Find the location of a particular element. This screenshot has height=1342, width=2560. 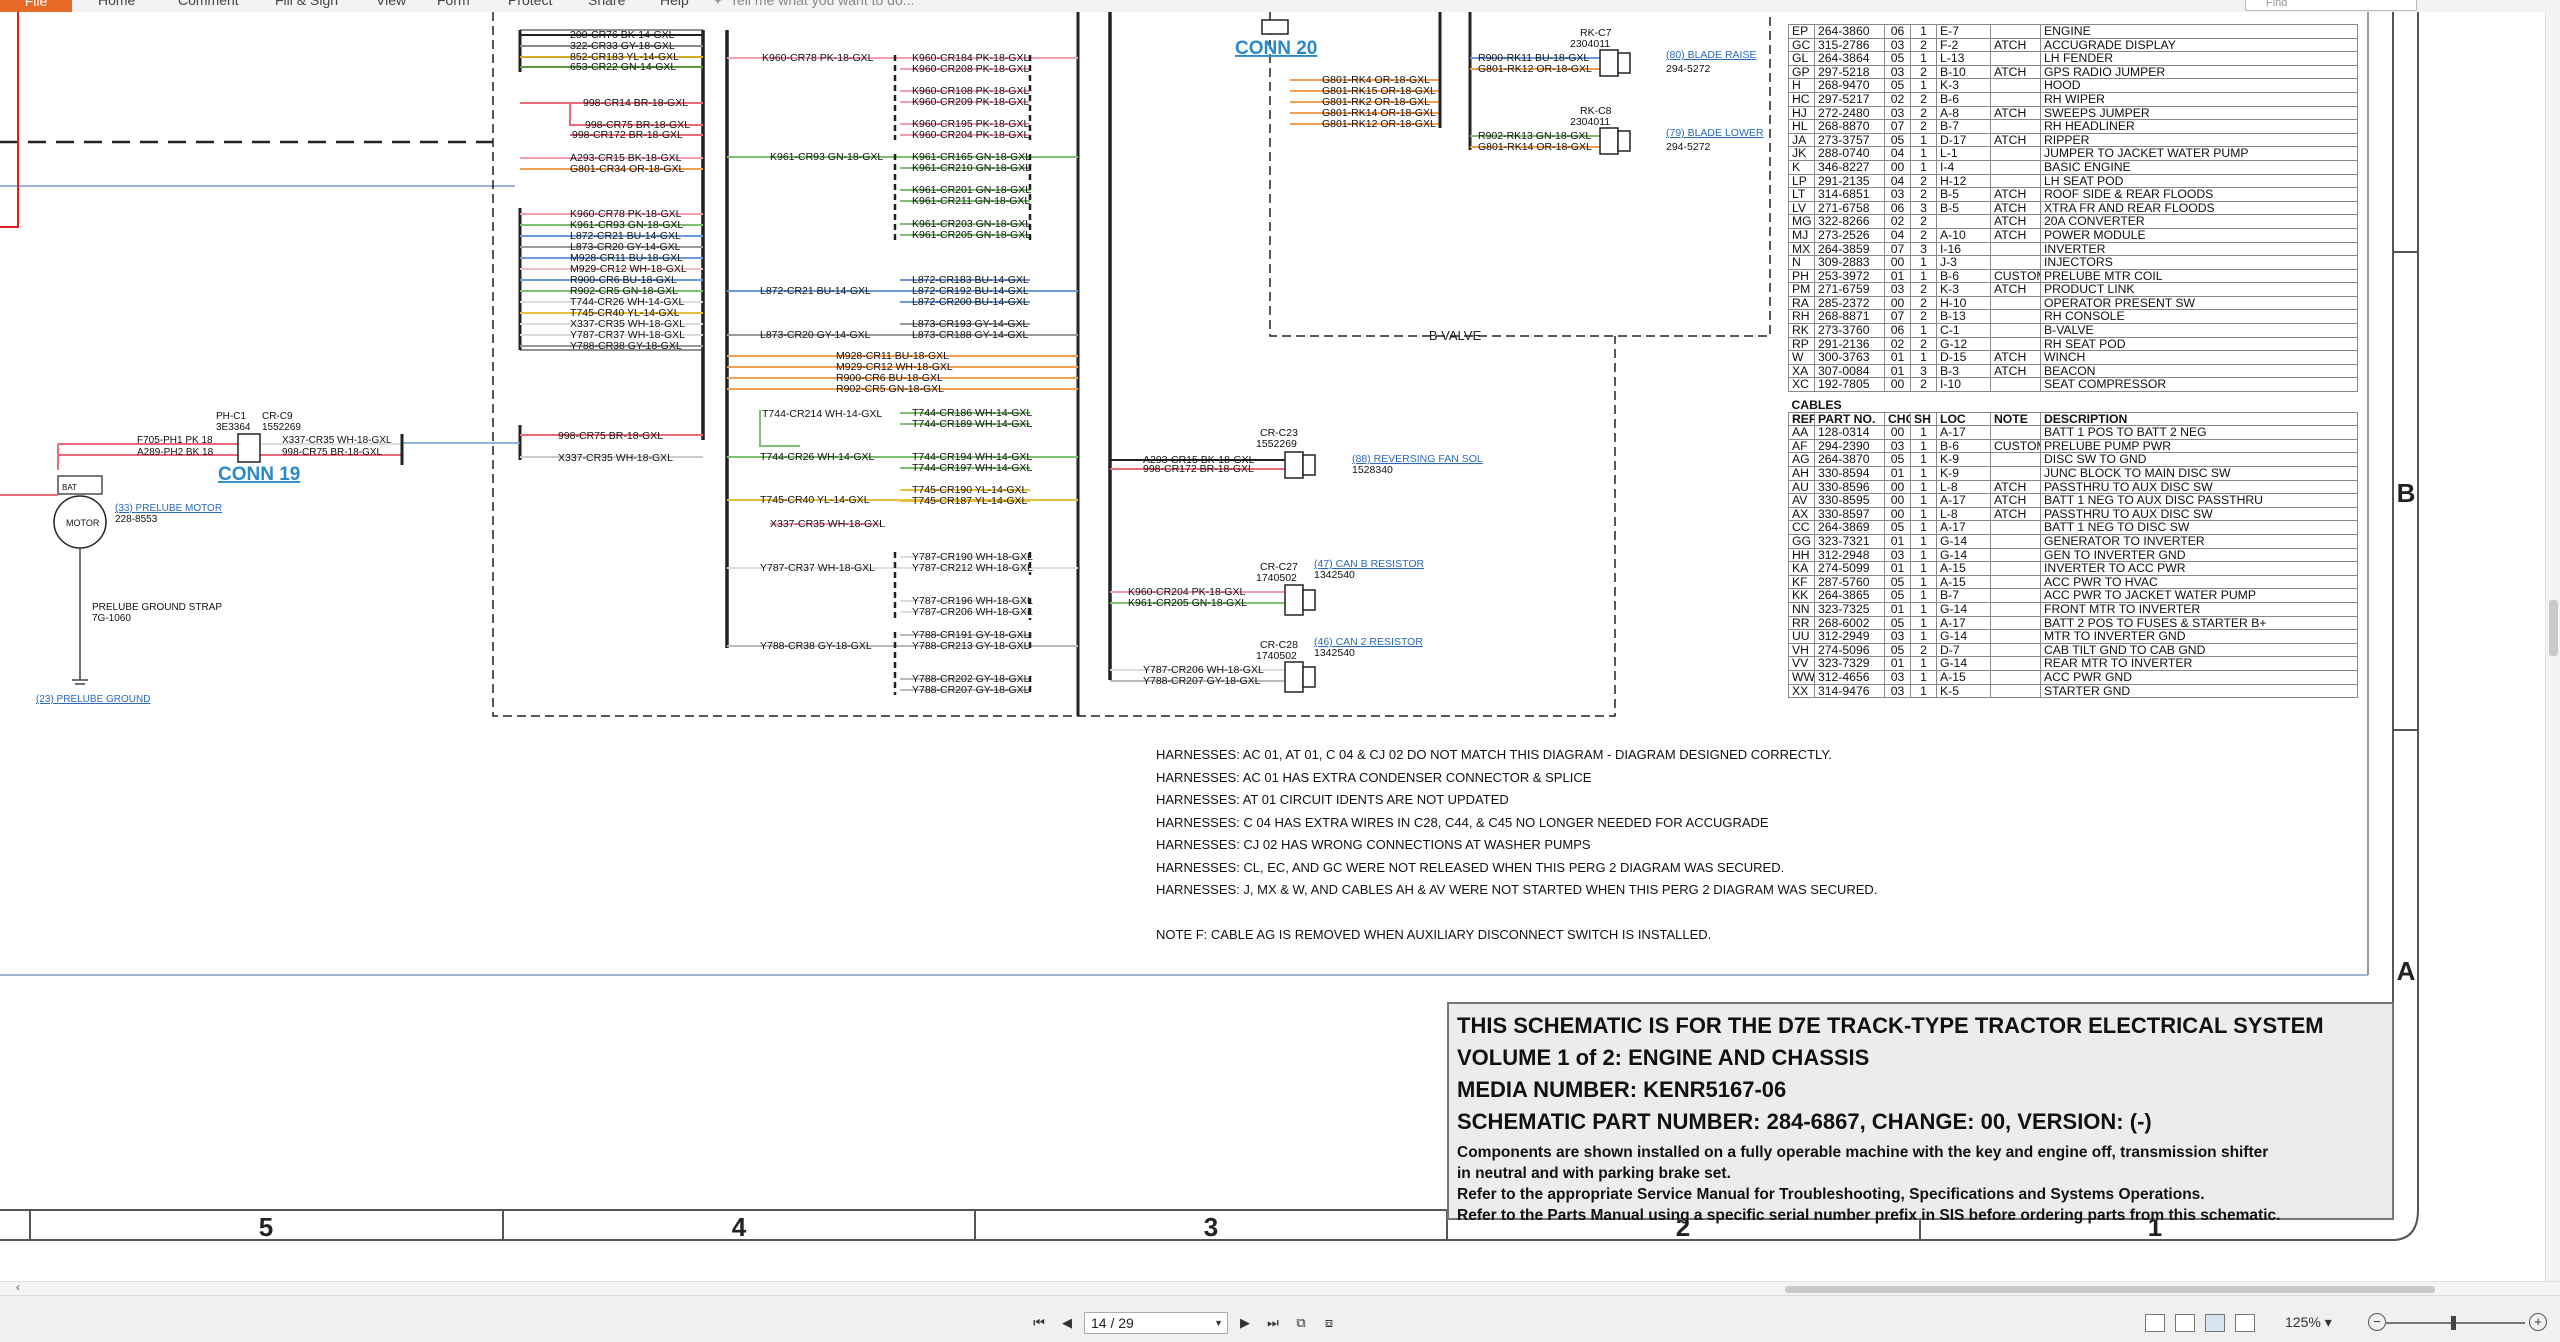

harnesses-cell: BEACON is located at coordinates (2199, 371).